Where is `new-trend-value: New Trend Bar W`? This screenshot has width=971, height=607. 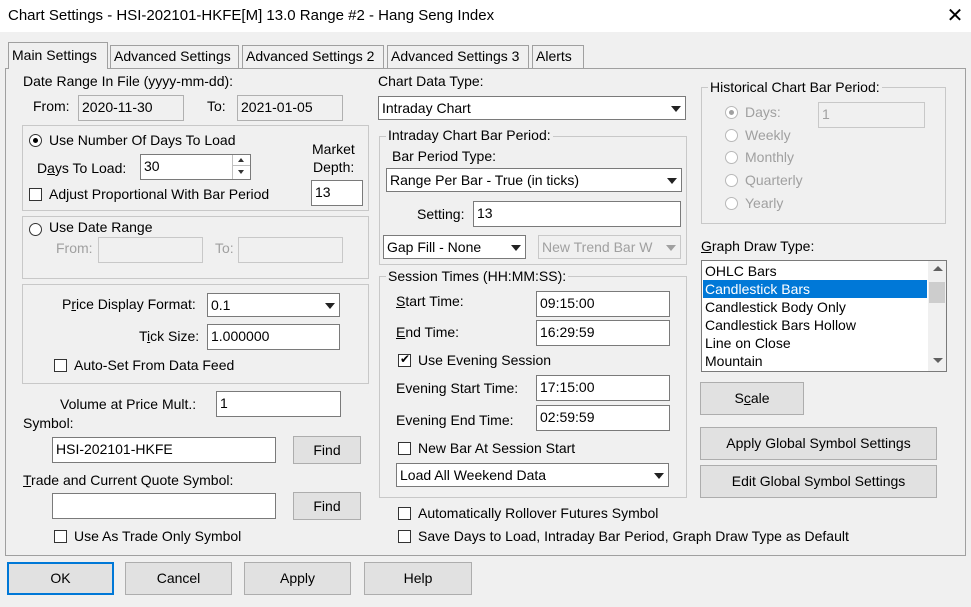 new-trend-value: New Trend Bar W is located at coordinates (597, 247).